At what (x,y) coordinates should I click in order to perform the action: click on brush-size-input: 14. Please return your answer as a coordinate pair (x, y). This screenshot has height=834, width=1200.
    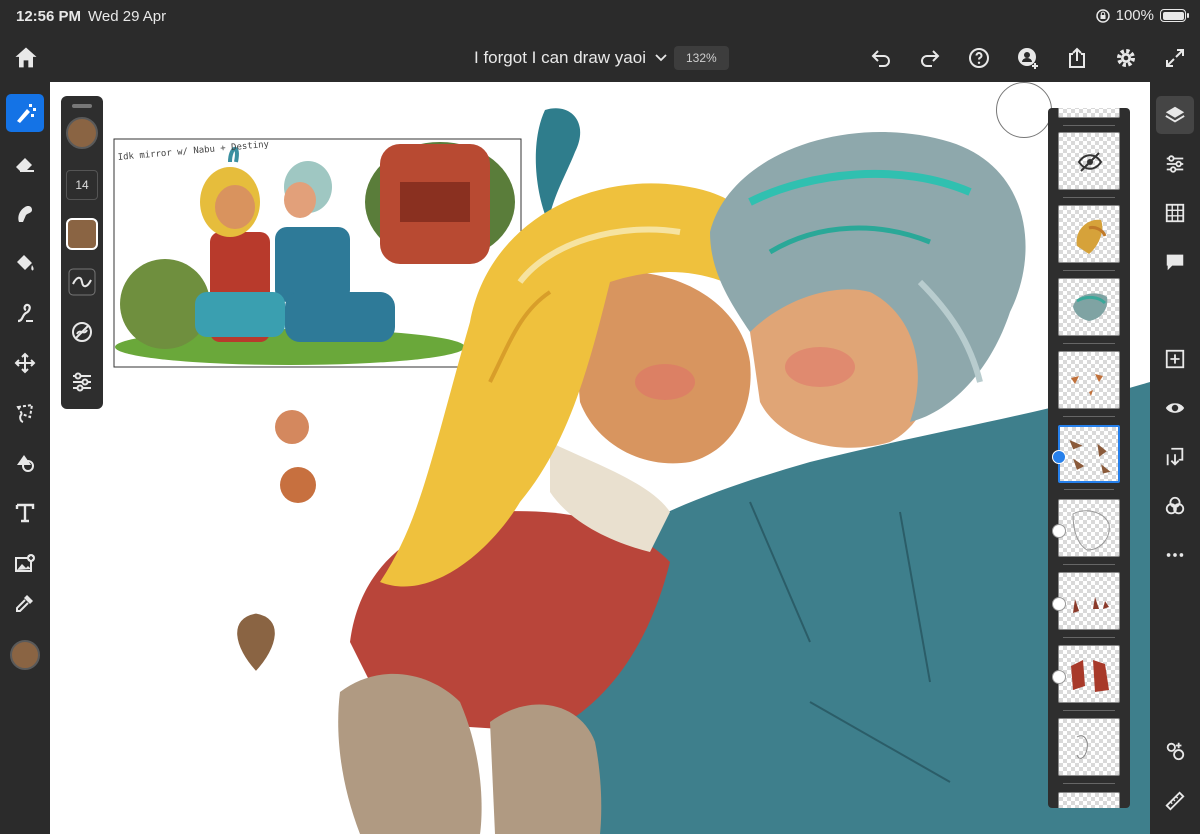
    Looking at the image, I should click on (82, 185).